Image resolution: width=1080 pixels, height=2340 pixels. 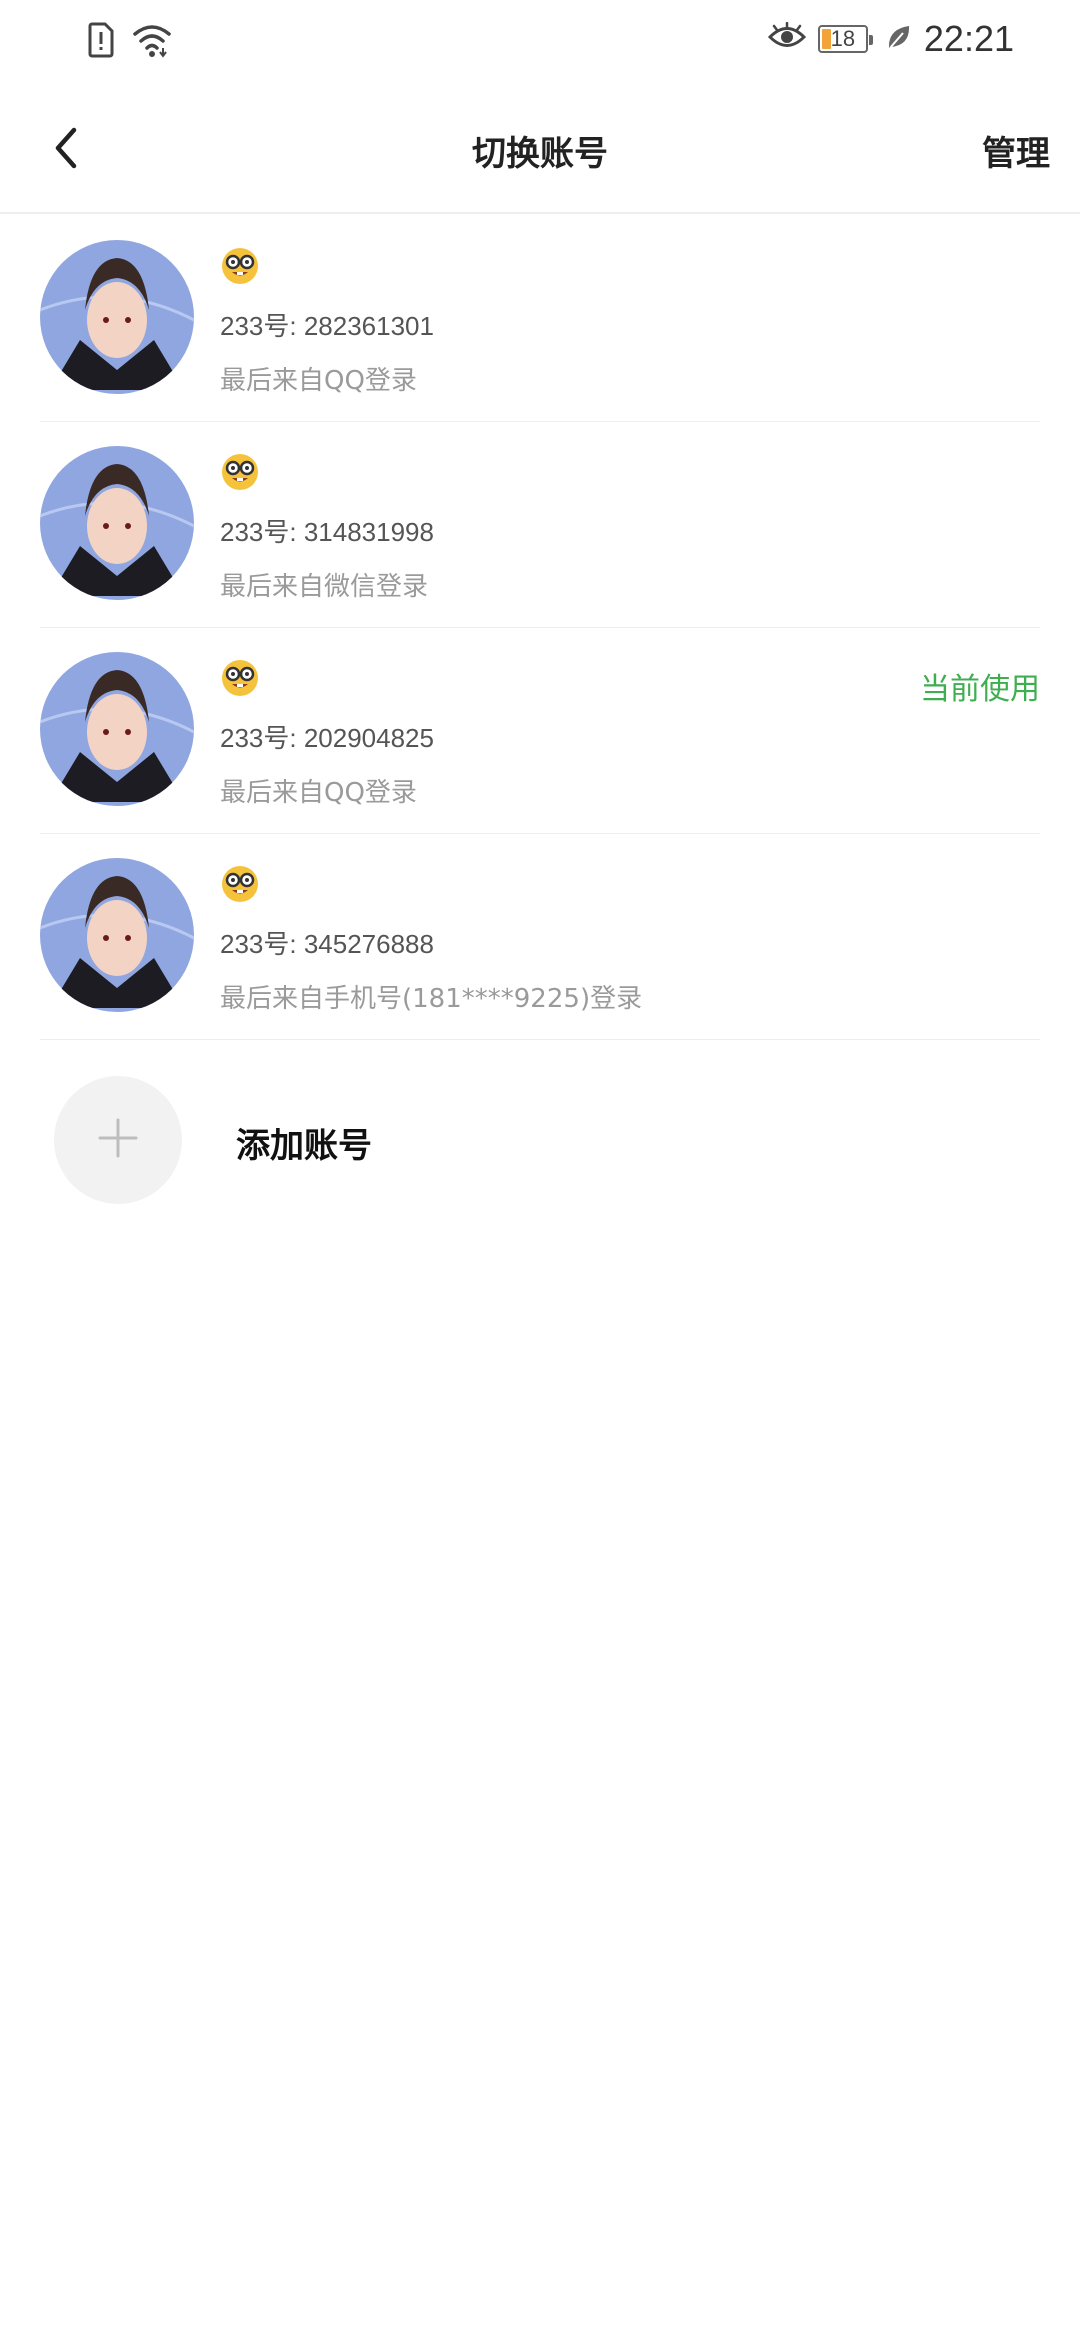 What do you see at coordinates (540, 154) in the screenshot?
I see `page-title: 切换账号` at bounding box center [540, 154].